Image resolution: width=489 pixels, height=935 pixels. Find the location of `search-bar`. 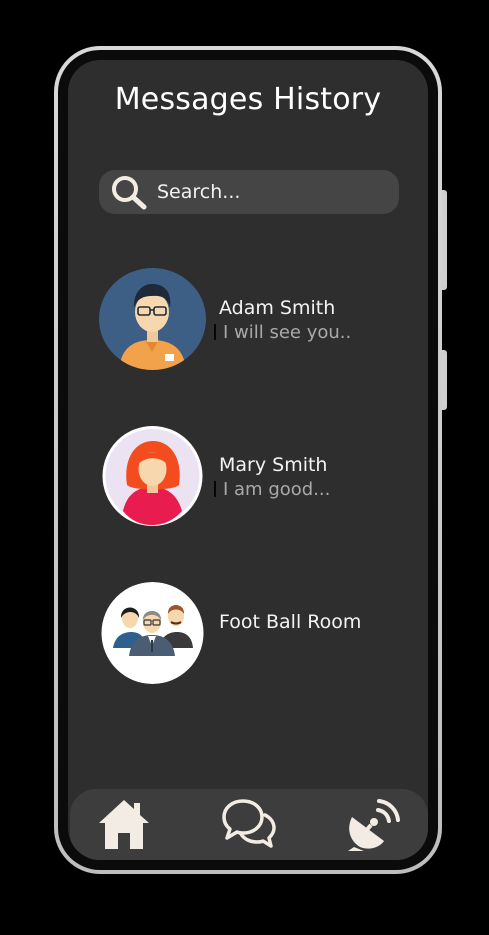

search-bar is located at coordinates (249, 192).